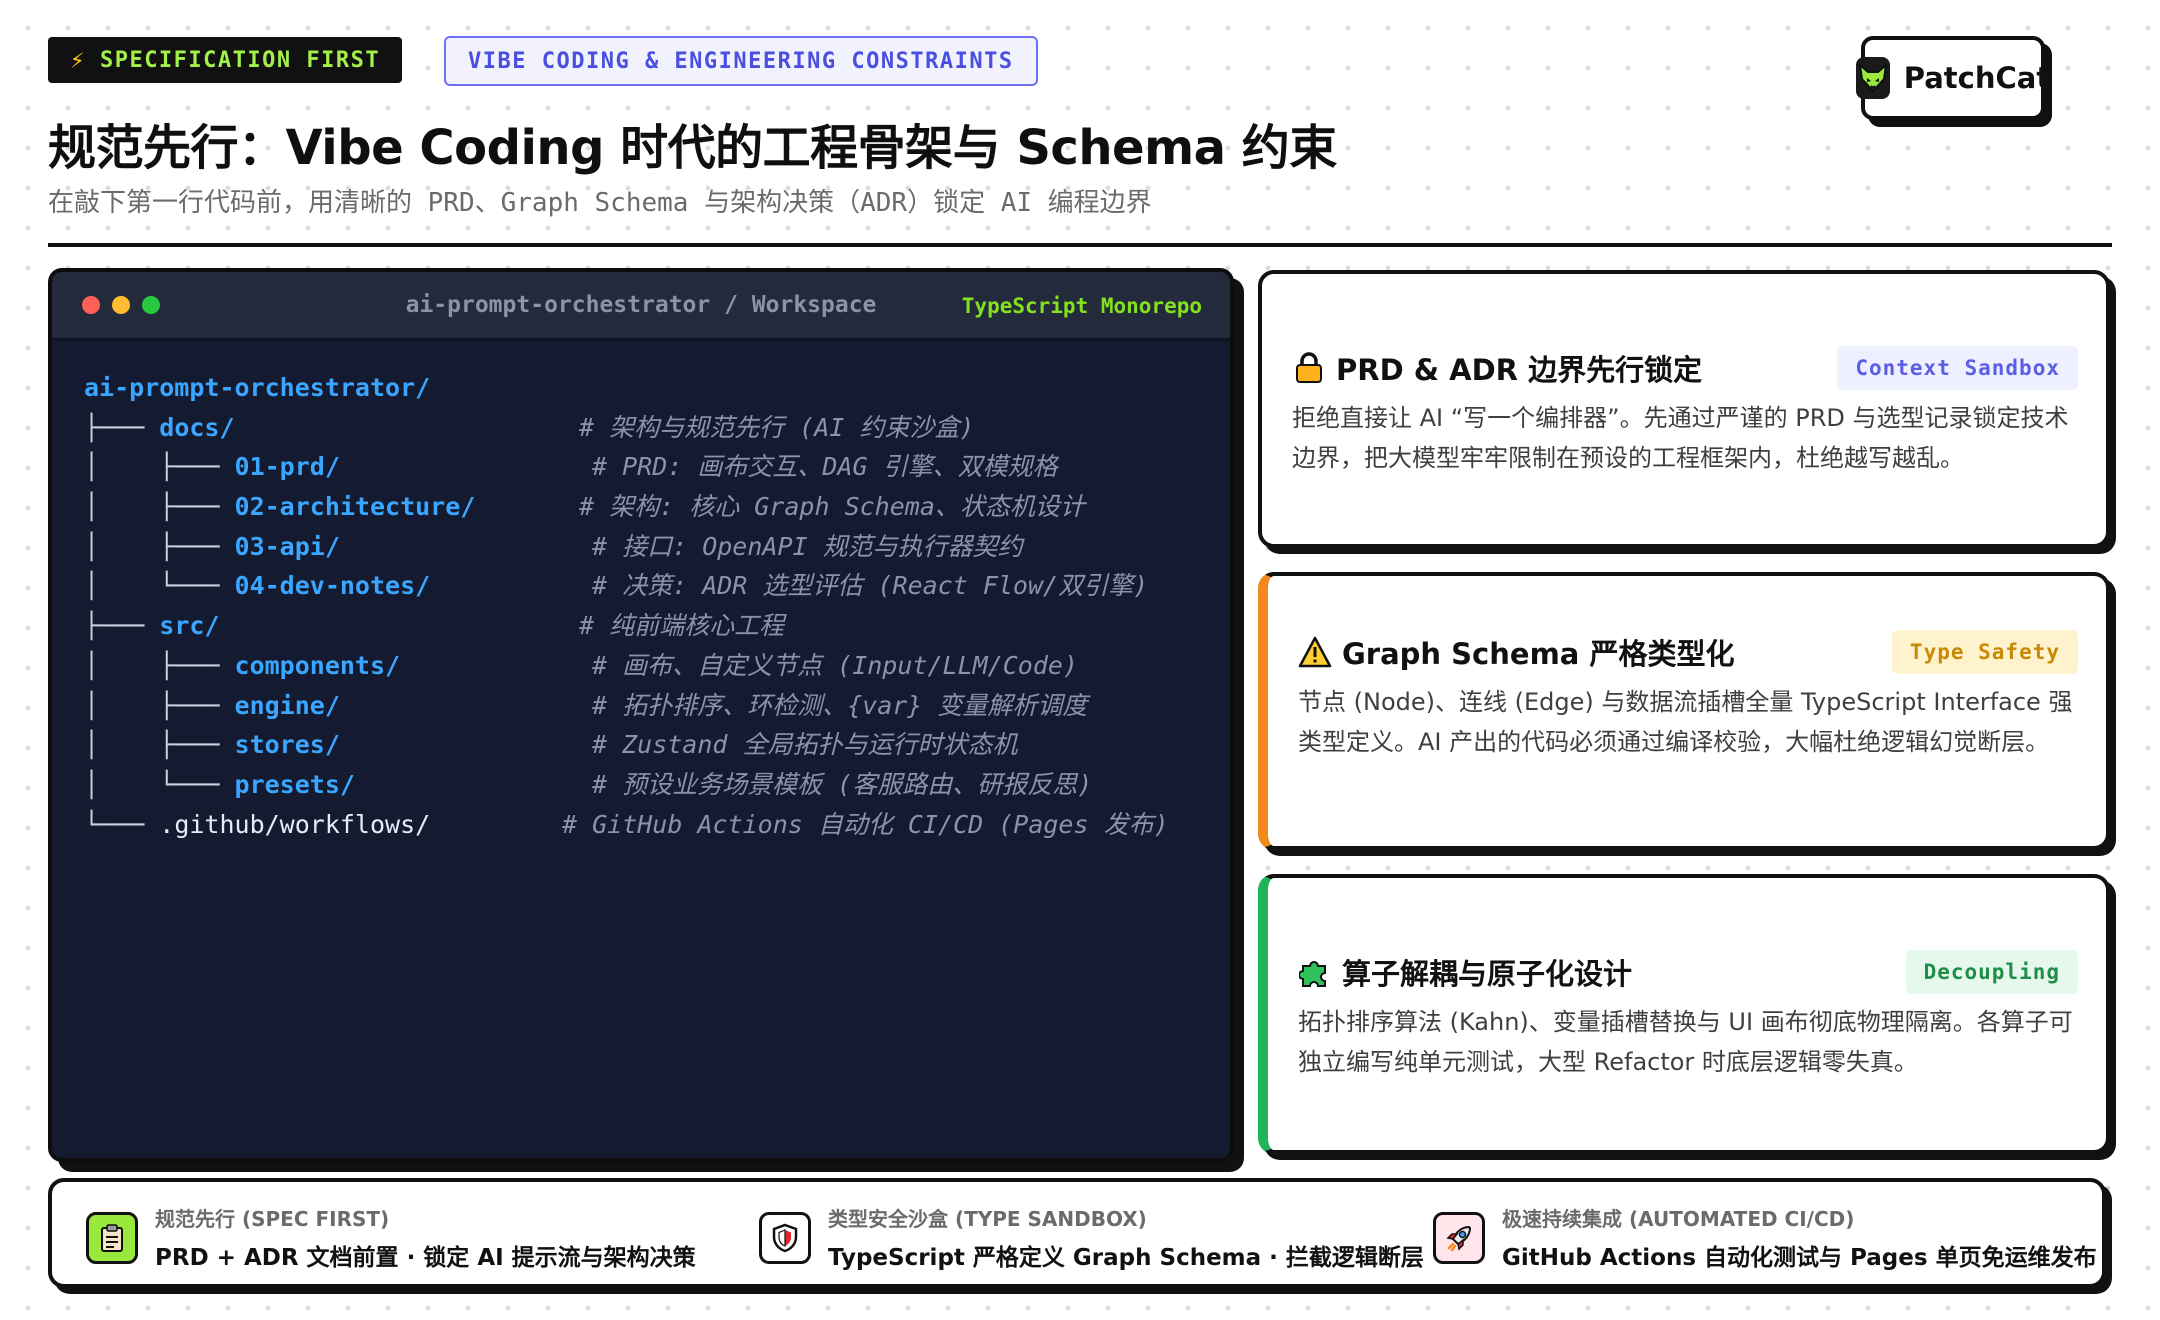 This screenshot has height=1320, width=2160. What do you see at coordinates (692, 148) in the screenshot?
I see `page-title: 规范先行：Vibe Coding 时代的工程骨架与 Schema 约束` at bounding box center [692, 148].